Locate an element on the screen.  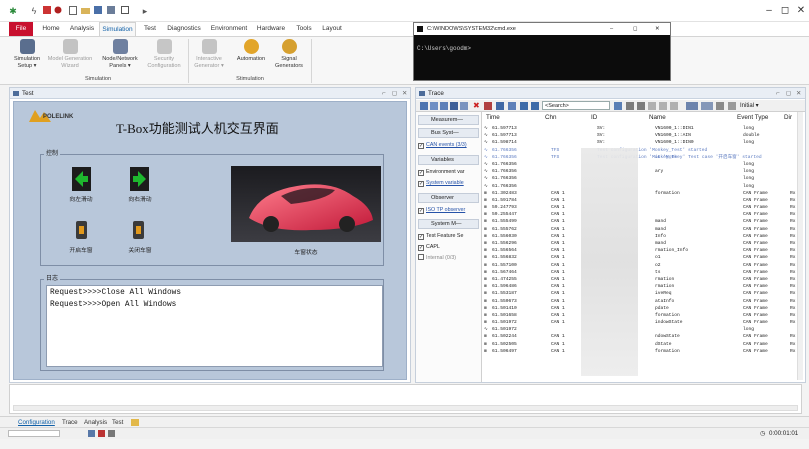
tab-environment: Environment is located at coordinates (229, 29).